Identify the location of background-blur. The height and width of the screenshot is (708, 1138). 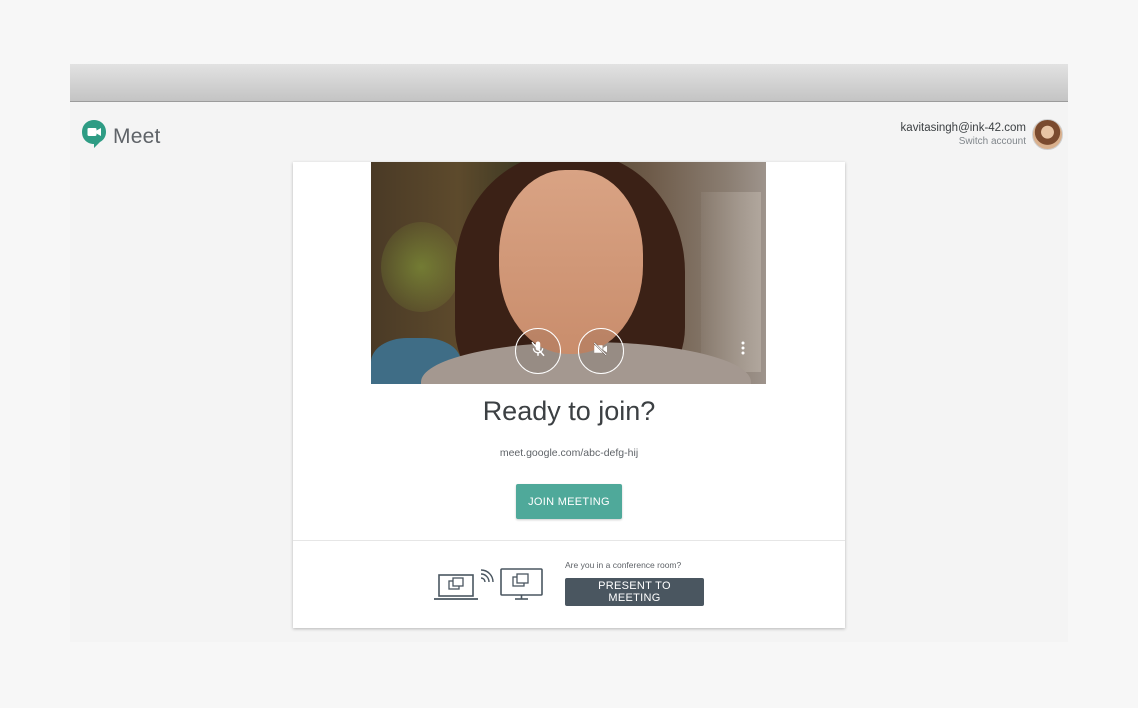
(421, 267).